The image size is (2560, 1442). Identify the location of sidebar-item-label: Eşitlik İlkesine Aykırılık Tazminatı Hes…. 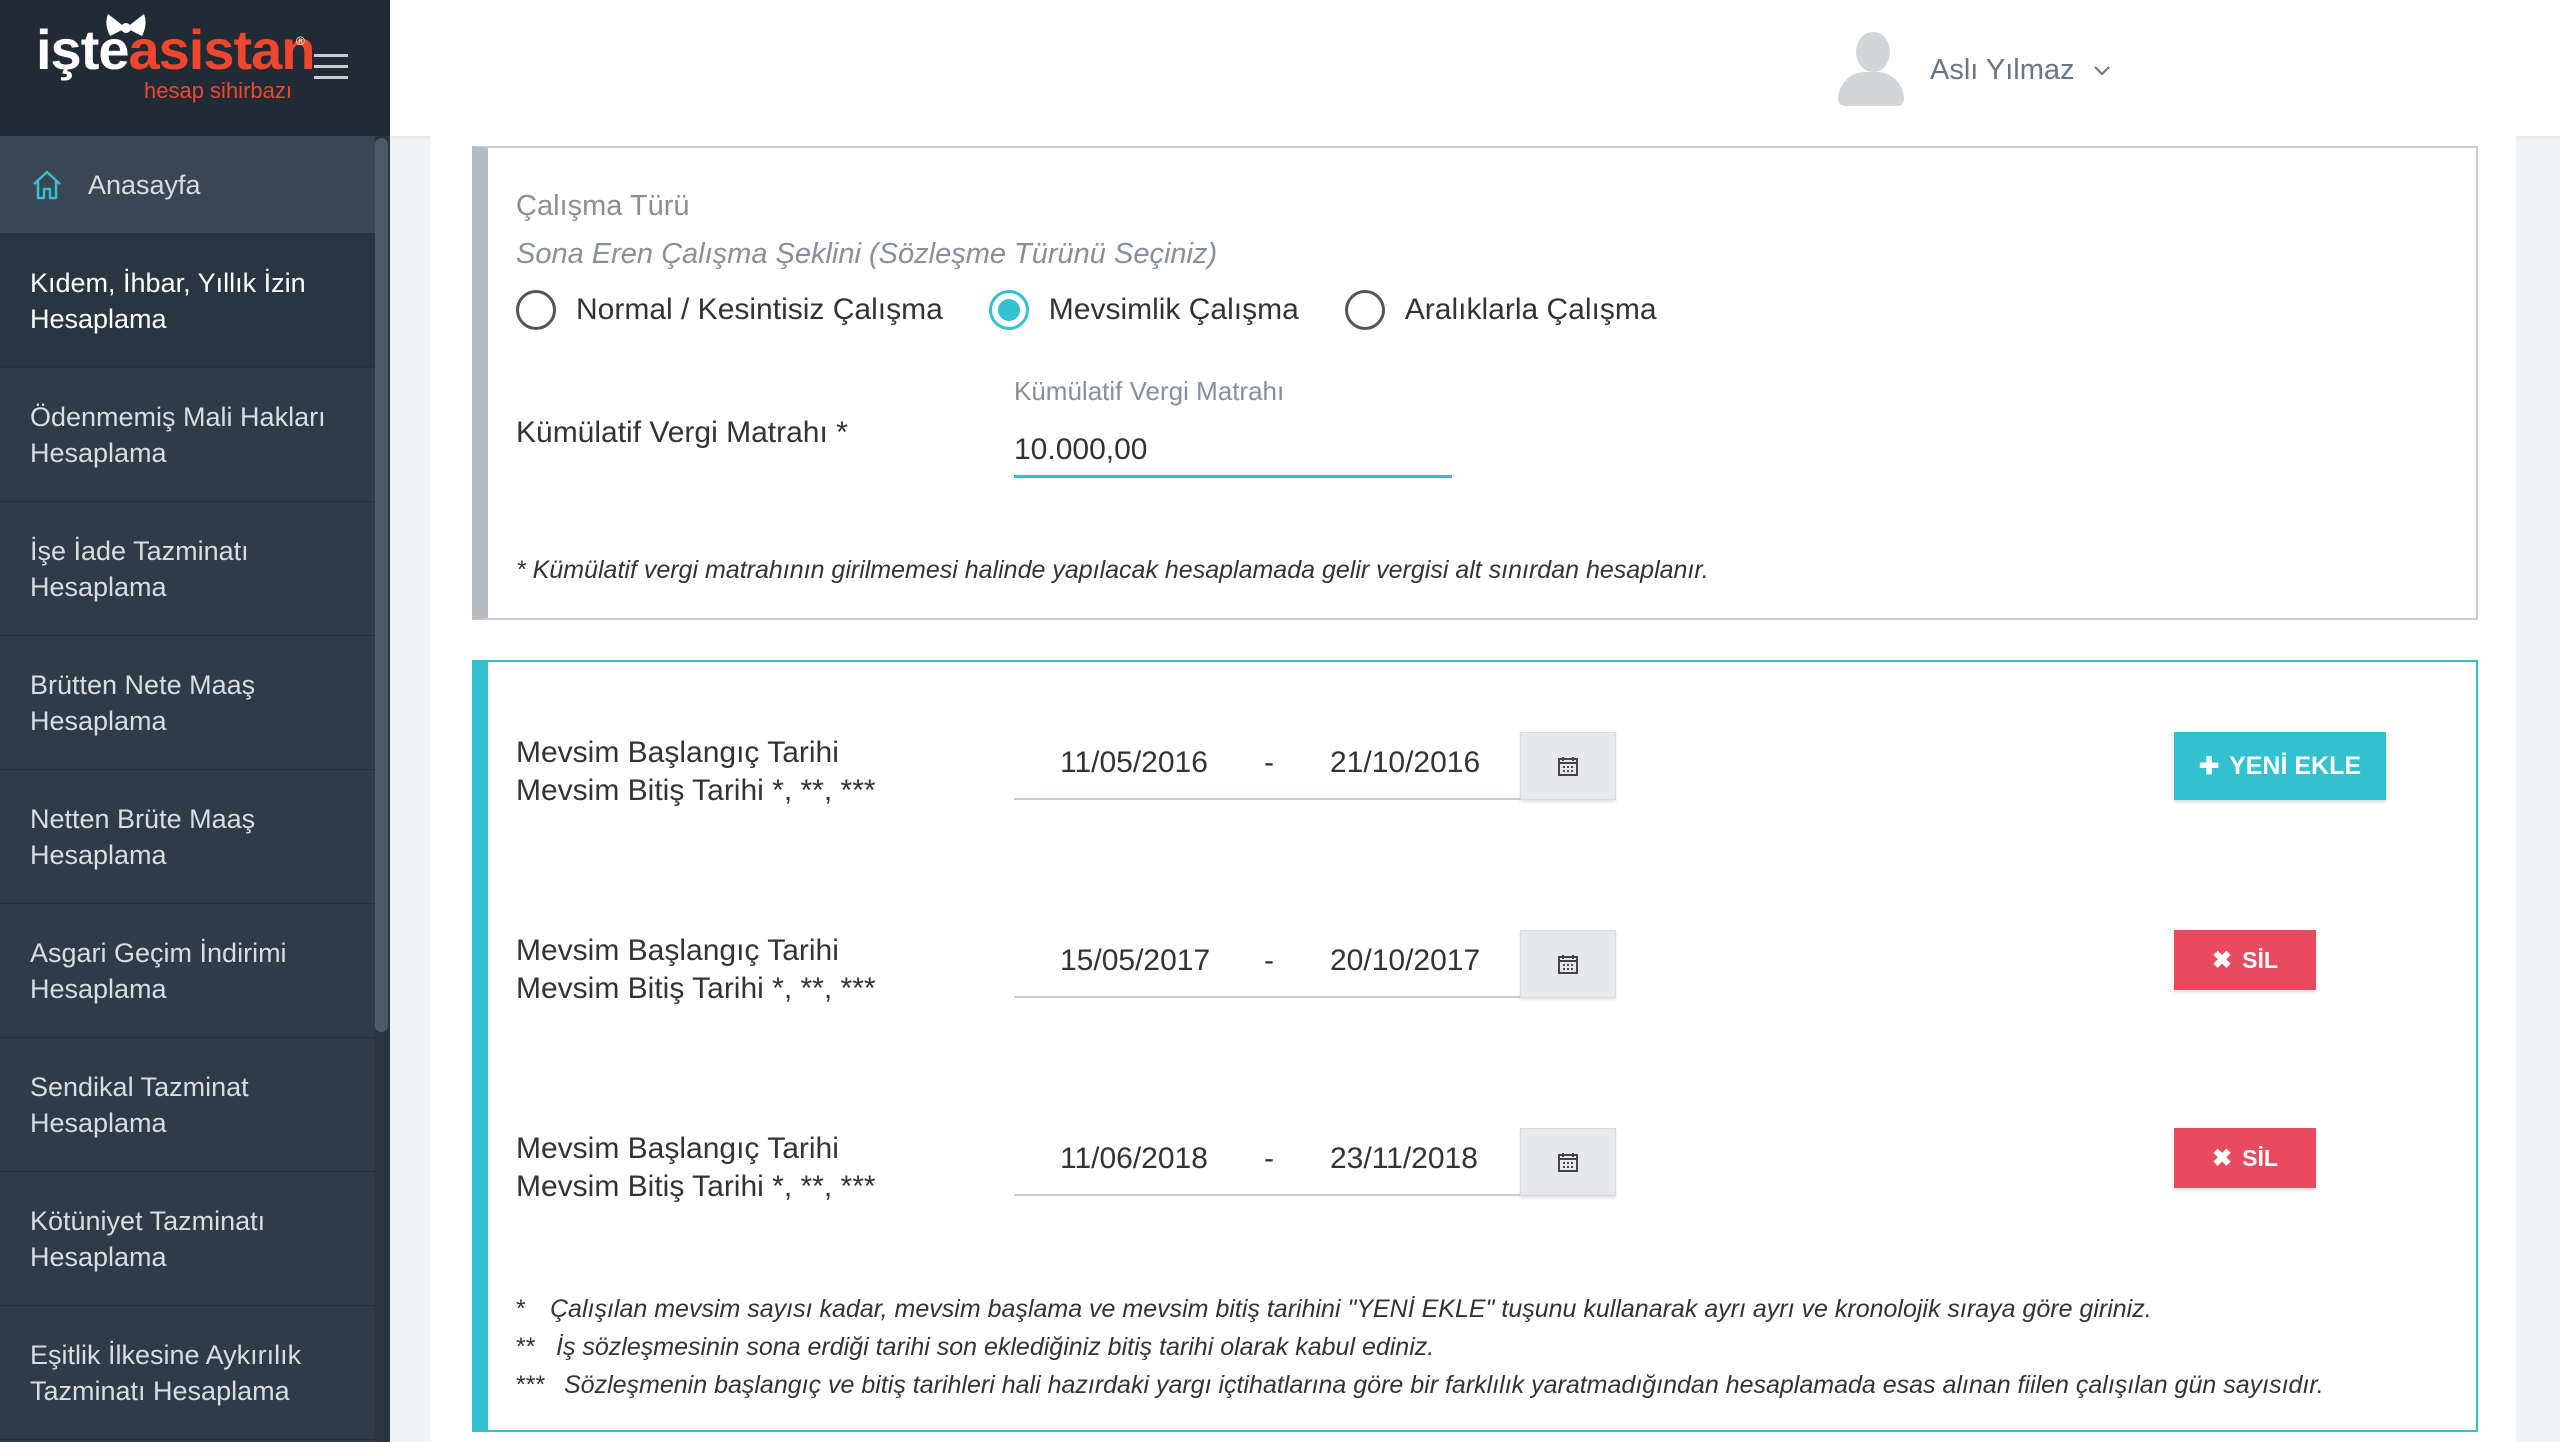
(166, 1372).